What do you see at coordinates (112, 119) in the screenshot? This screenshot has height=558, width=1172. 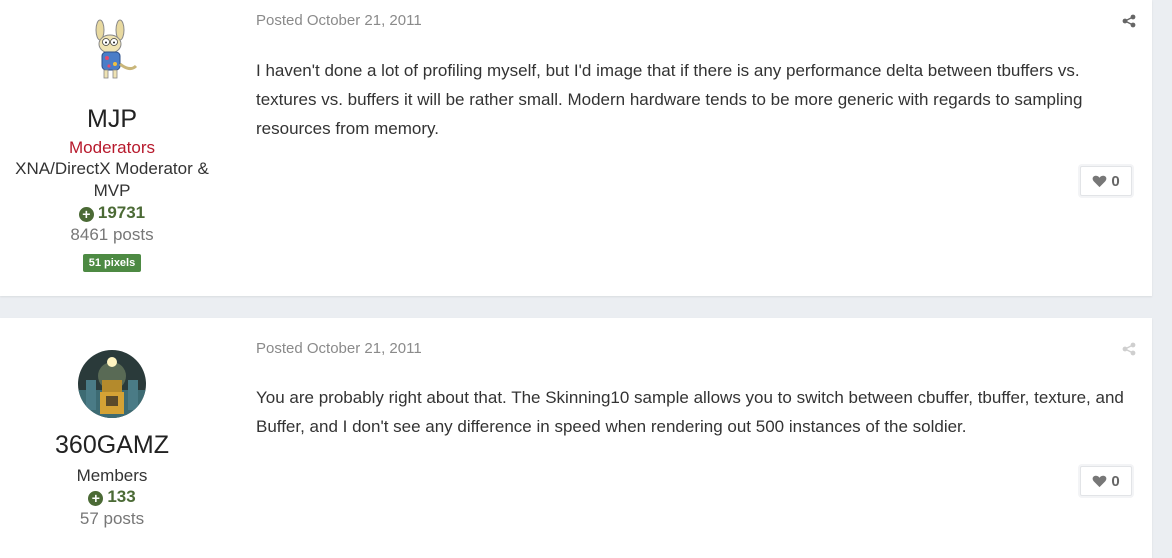 I see `username: MJP` at bounding box center [112, 119].